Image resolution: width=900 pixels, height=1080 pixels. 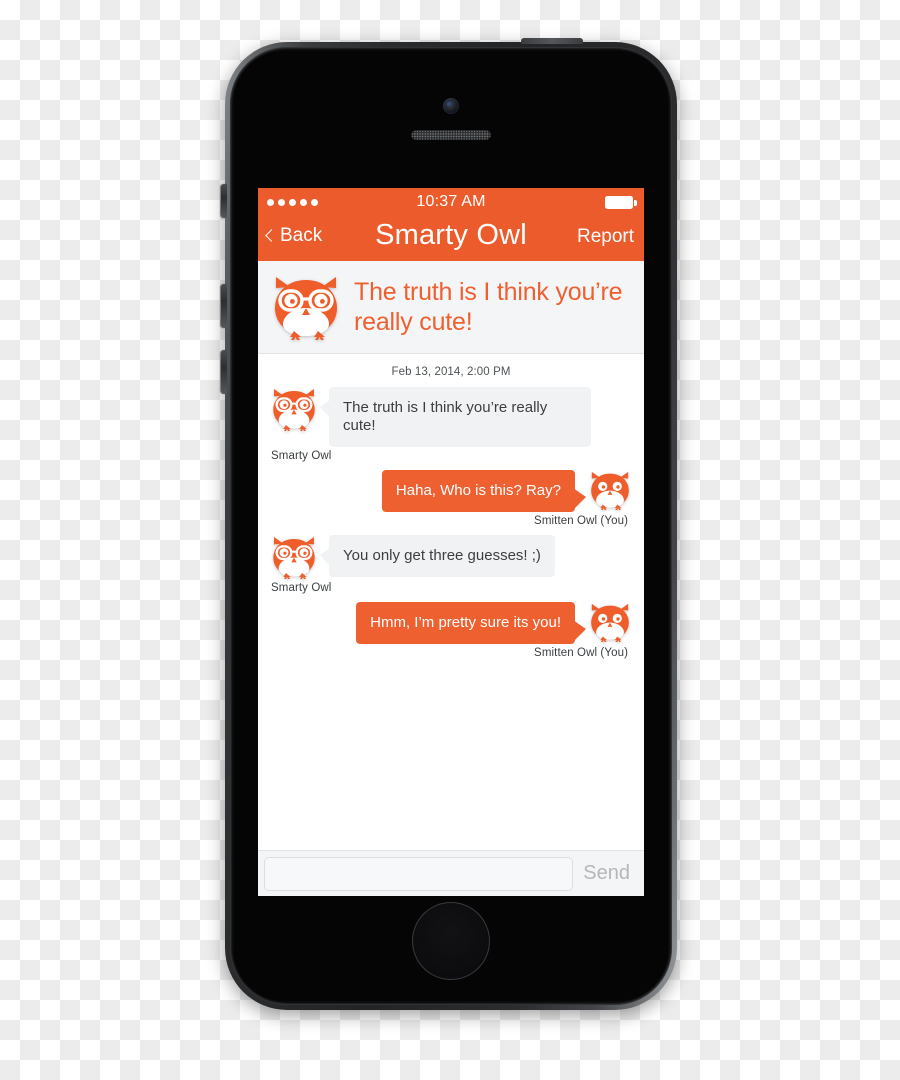 I want to click on conversation-headline-banner: The truth is I think you’re really cute!, so click(x=451, y=307).